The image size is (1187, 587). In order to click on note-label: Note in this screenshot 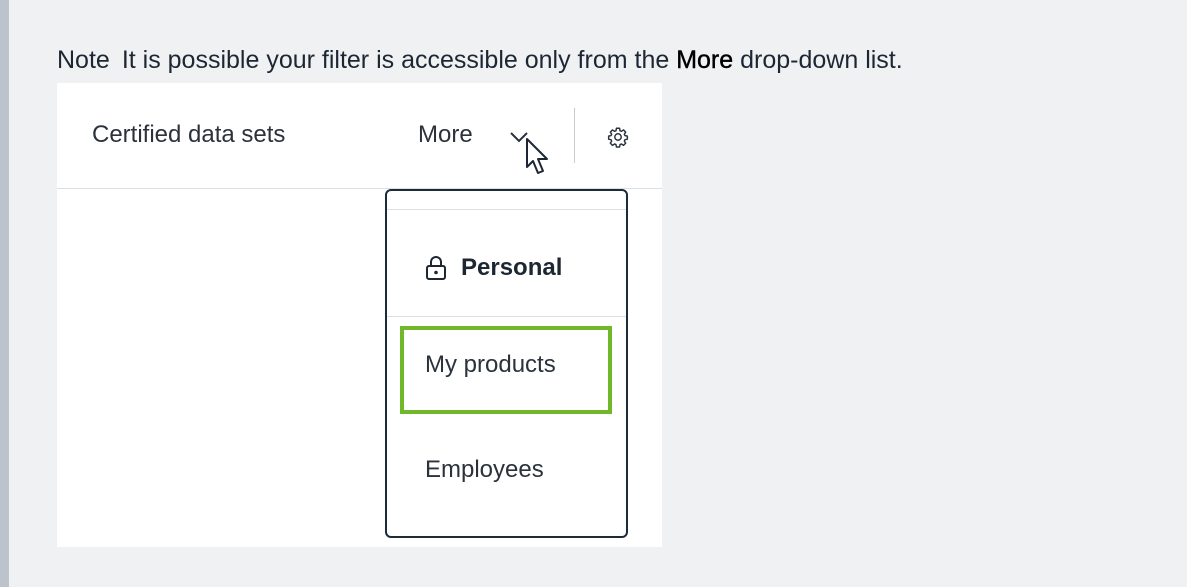, I will do `click(83, 60)`.